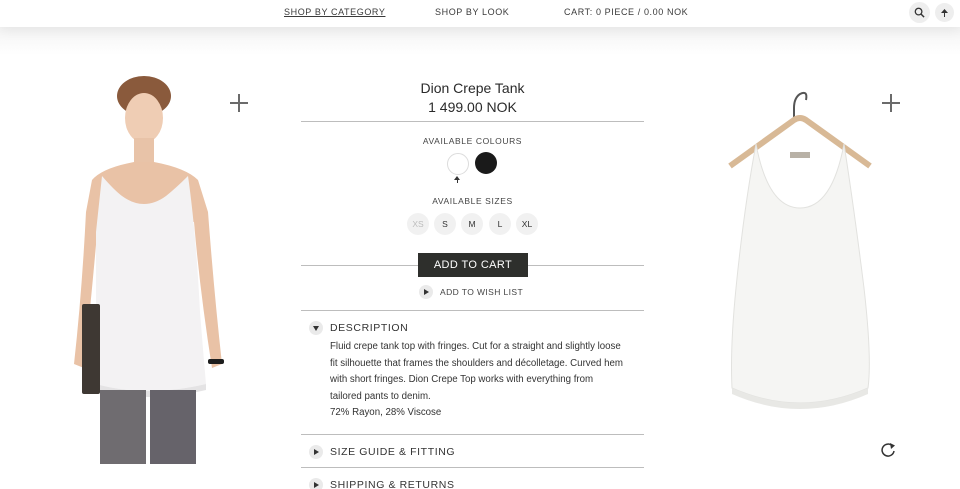 The width and height of the screenshot is (960, 489). I want to click on search-button, so click(919, 12).